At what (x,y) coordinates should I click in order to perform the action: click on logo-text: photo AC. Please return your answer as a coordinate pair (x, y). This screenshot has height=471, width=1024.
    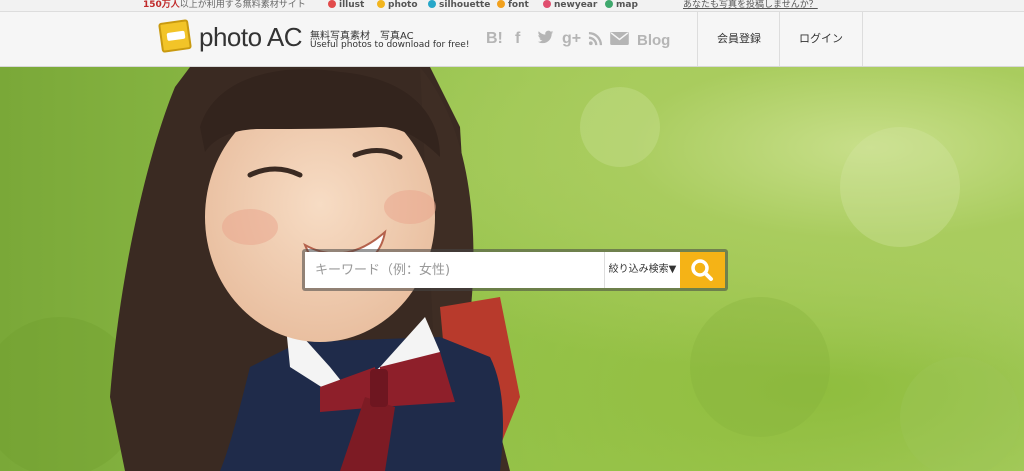
    Looking at the image, I should click on (251, 37).